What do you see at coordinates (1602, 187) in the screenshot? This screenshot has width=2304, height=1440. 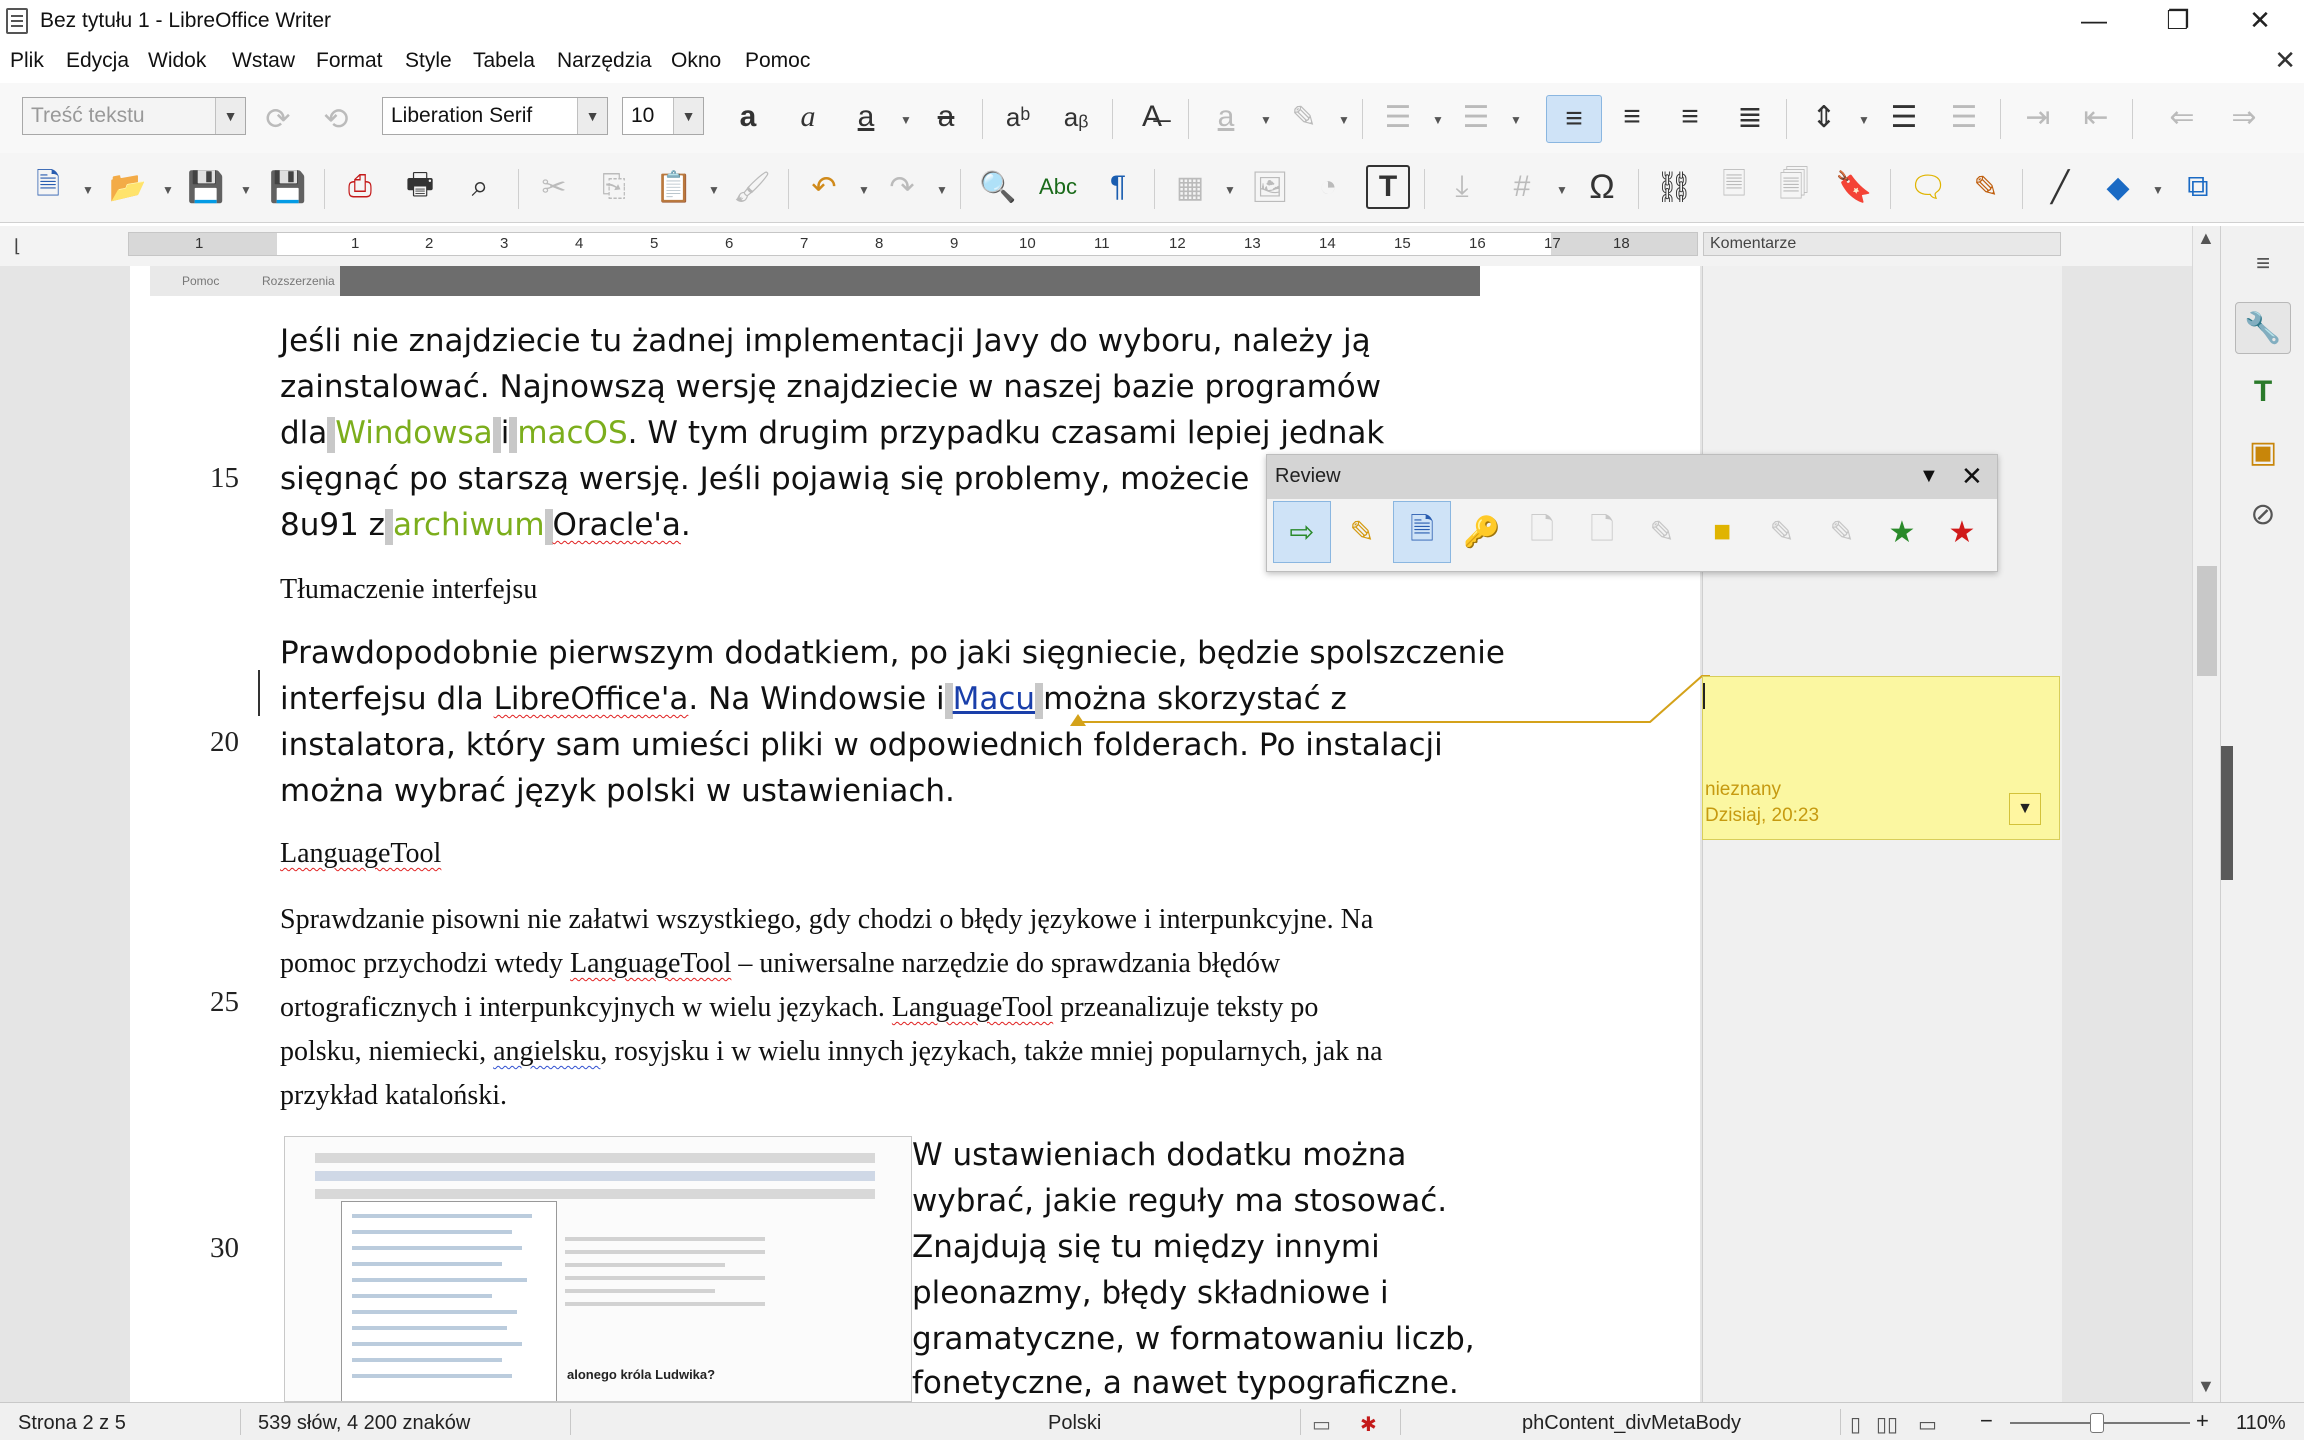 I see `special-character-icon: Ω` at bounding box center [1602, 187].